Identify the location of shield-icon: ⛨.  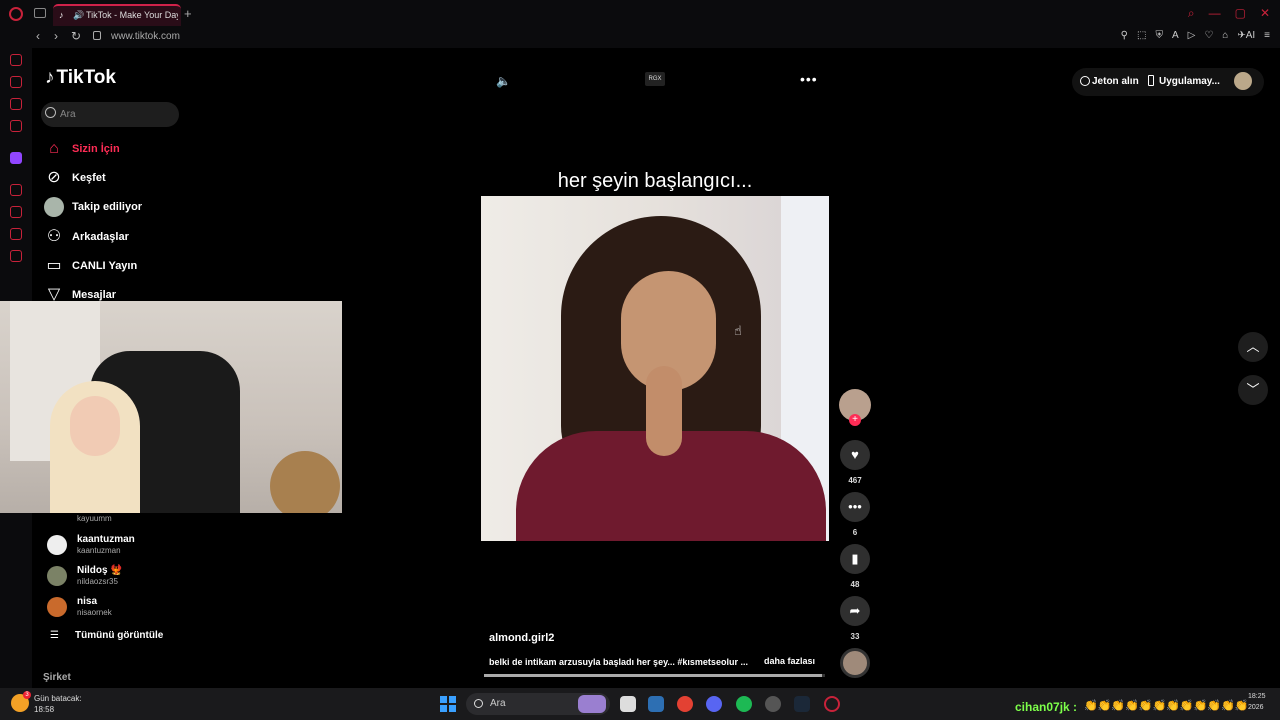
(1159, 35).